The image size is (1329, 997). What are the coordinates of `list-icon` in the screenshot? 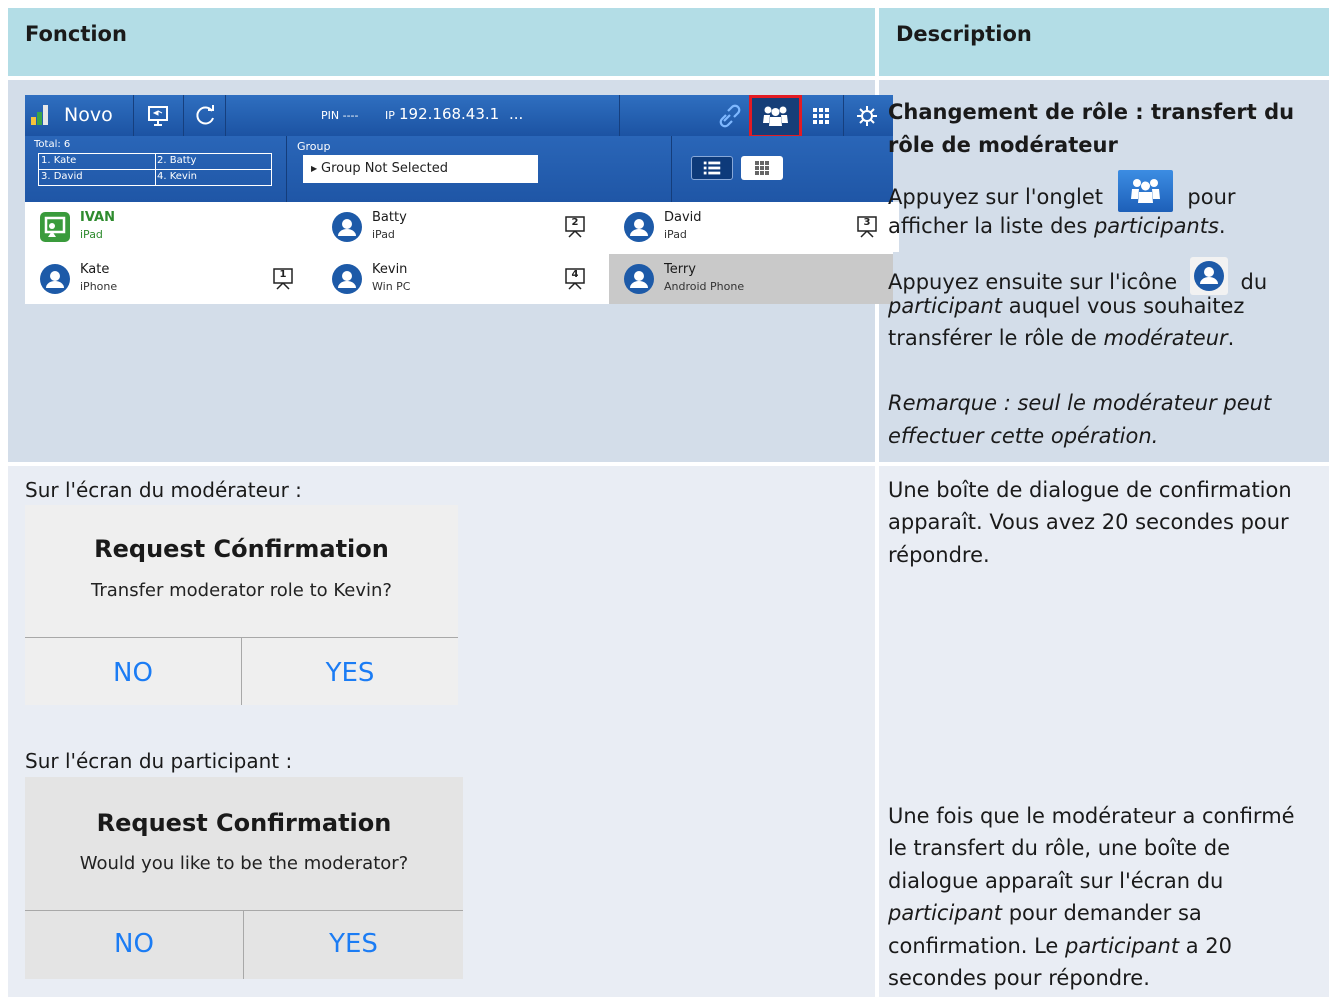 It's located at (712, 168).